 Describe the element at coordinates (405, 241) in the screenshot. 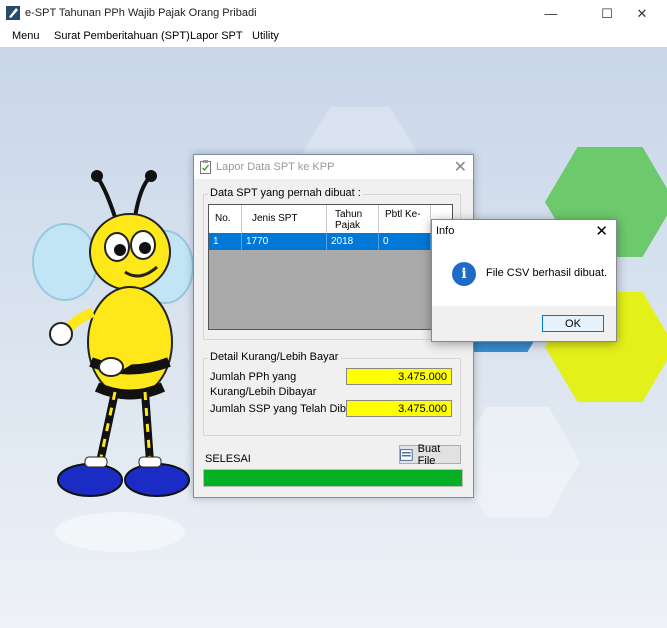

I see `cell-pbtl-ke: 0` at that location.